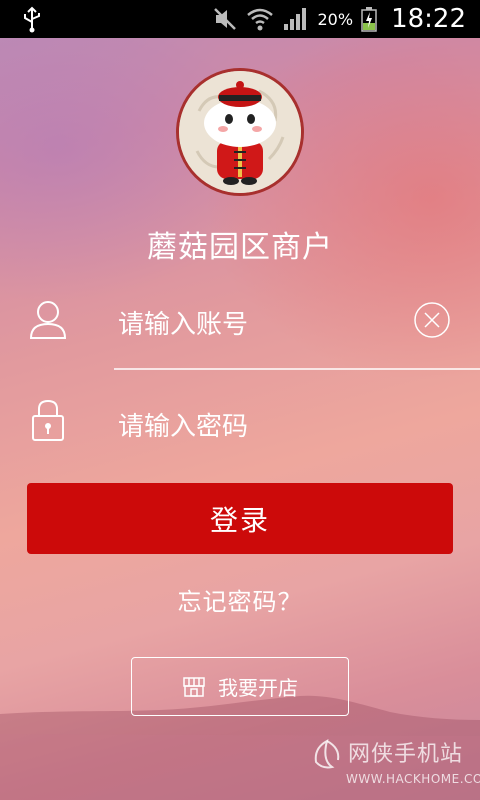 The height and width of the screenshot is (800, 480). I want to click on password-input: 请输入密码, so click(183, 424).